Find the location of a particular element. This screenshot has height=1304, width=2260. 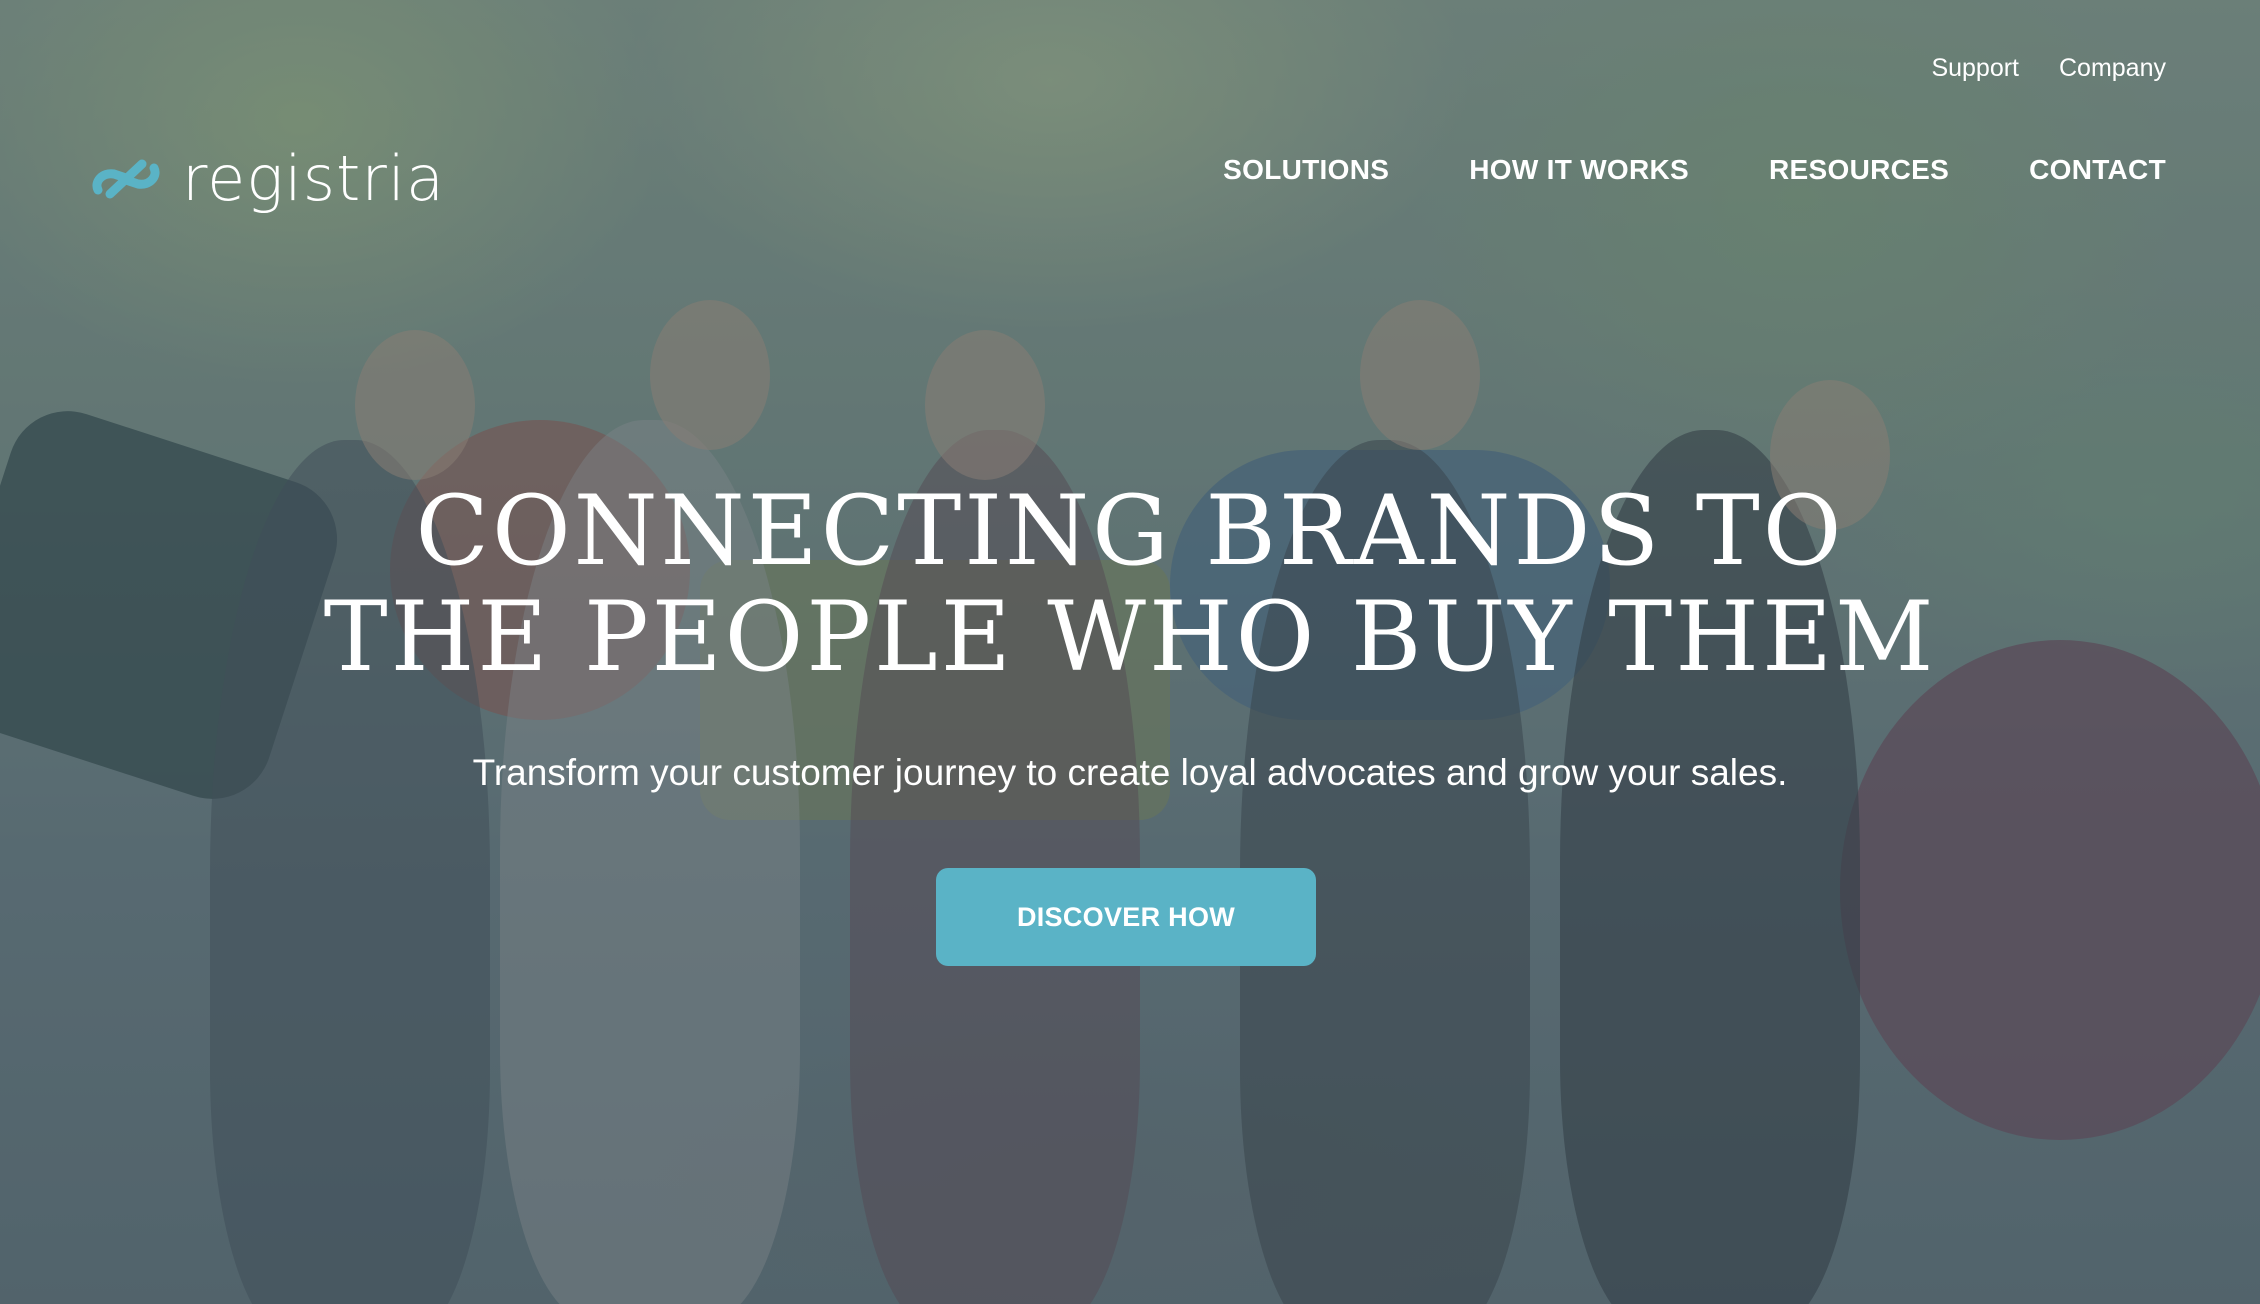

nav-link-resources: RESOURCES is located at coordinates (1859, 170).